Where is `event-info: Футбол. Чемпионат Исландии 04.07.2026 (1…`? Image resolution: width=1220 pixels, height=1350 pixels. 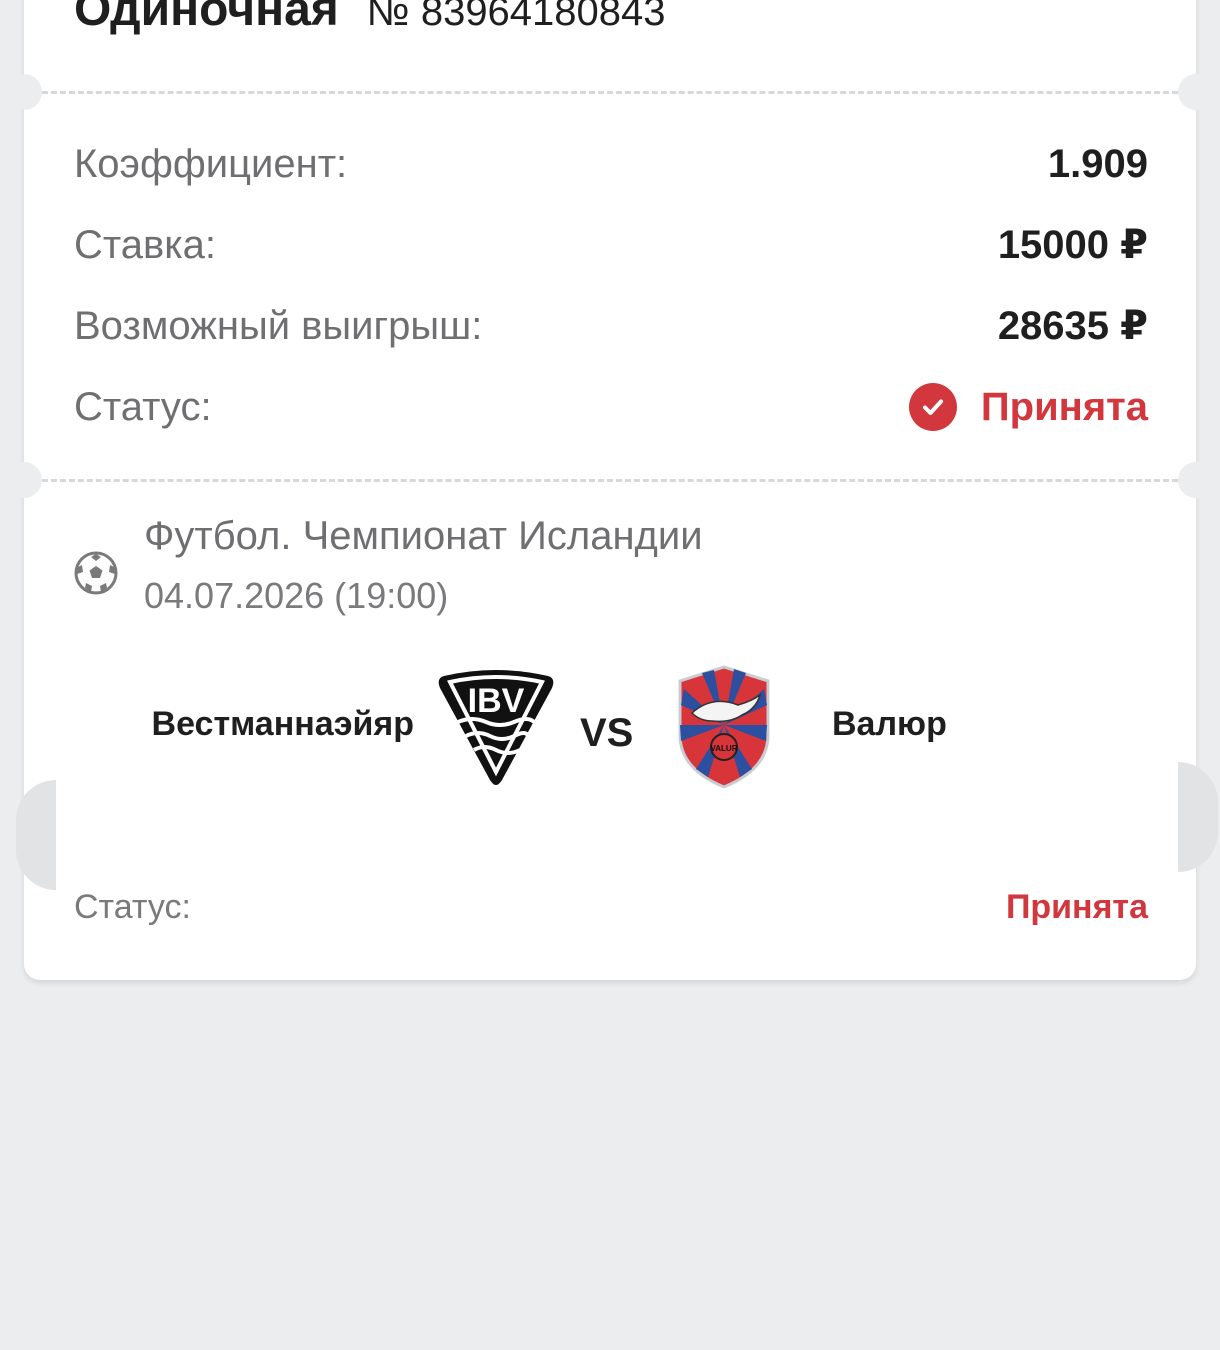
event-info: Футбол. Чемпионат Исландии 04.07.2026 (1… is located at coordinates (574, 570).